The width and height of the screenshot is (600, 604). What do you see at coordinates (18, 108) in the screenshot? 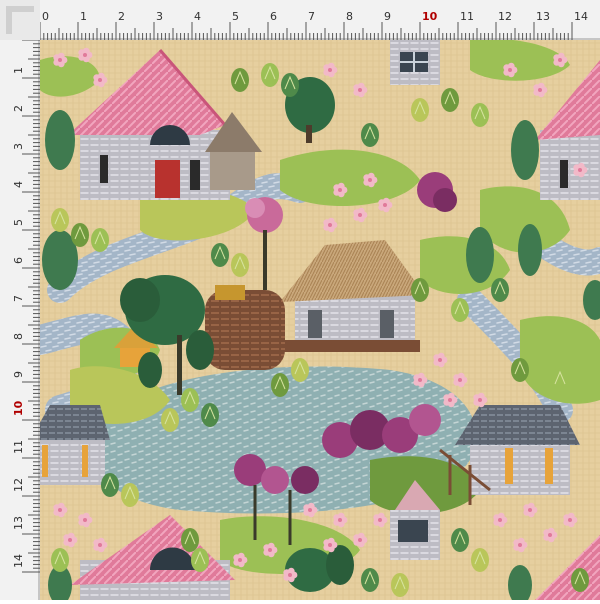
I see `ruler-left-label: 2` at bounding box center [18, 108].